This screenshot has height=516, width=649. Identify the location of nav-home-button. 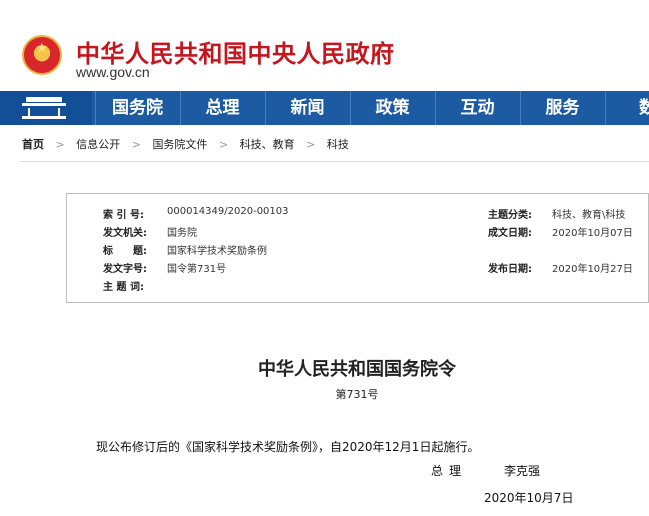
(46, 108).